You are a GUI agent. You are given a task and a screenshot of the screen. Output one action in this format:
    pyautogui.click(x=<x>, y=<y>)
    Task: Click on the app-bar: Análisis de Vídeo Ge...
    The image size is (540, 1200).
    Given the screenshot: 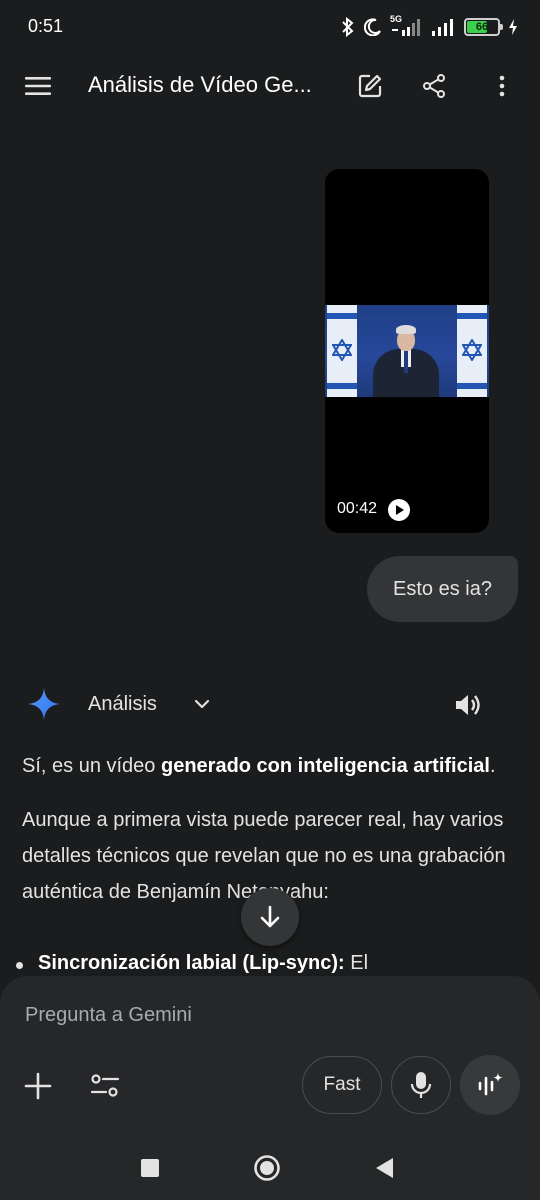 What is the action you would take?
    pyautogui.click(x=270, y=86)
    